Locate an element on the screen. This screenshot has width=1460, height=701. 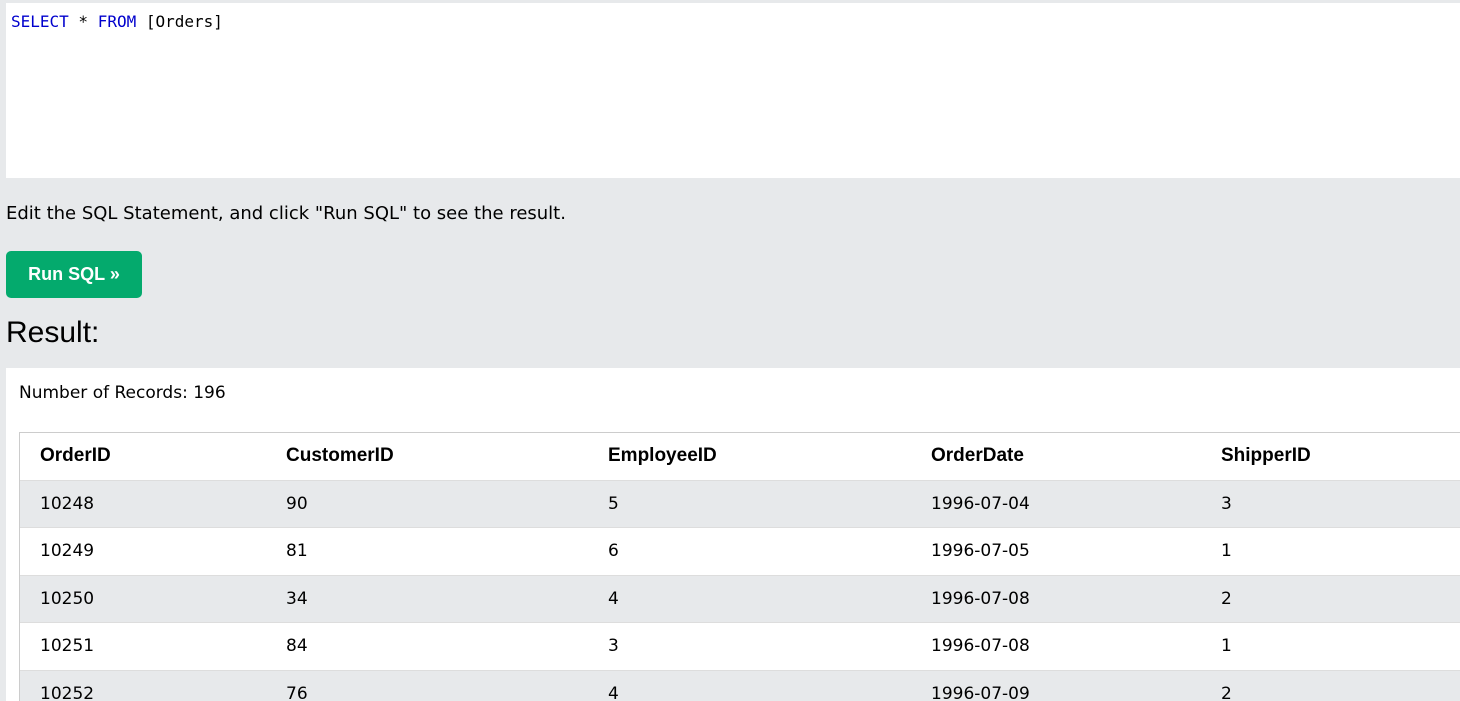
cell-orderid: 10251 is located at coordinates (143, 646).